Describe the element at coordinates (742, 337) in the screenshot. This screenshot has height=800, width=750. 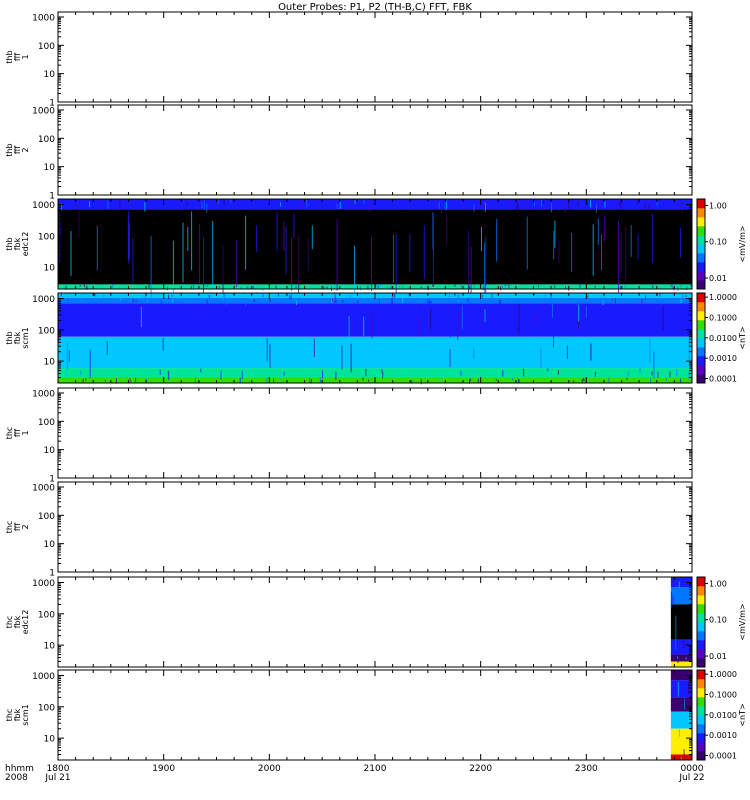
I see `colorbar-label: <nT>` at that location.